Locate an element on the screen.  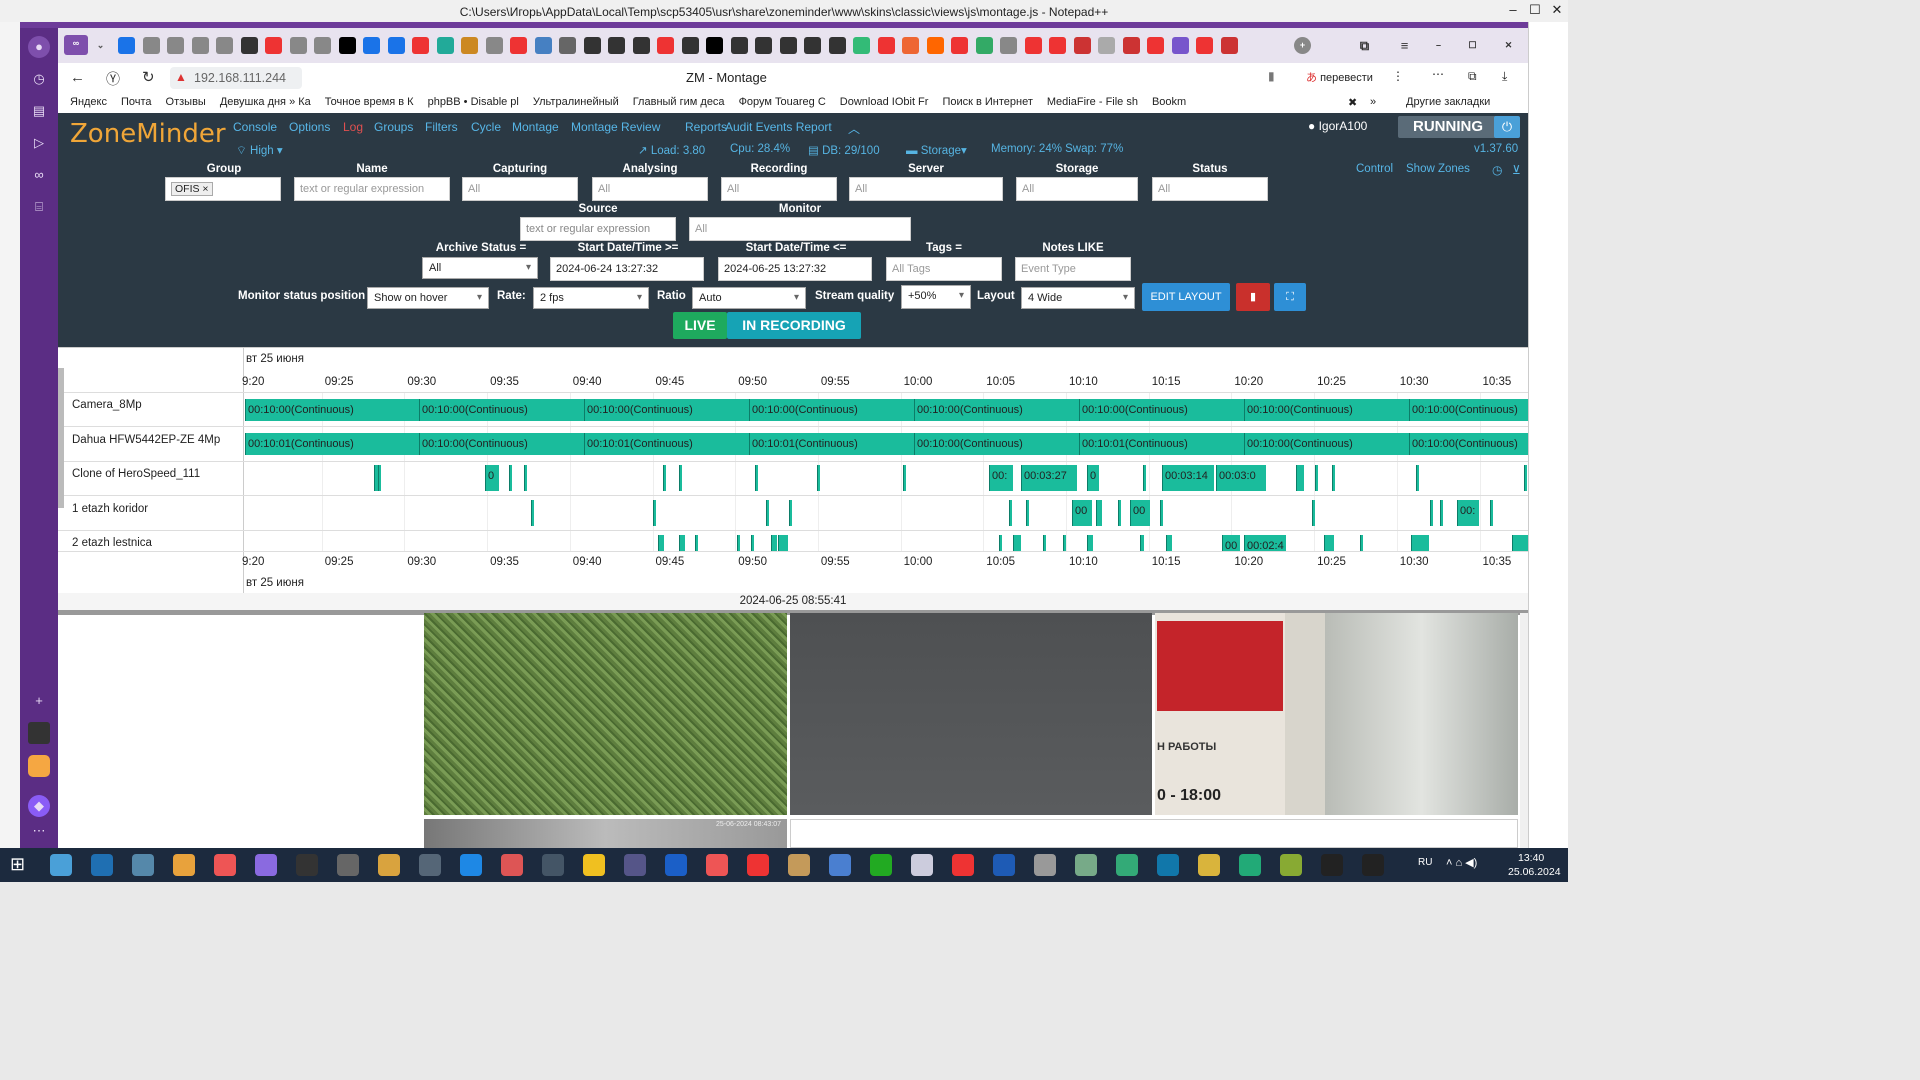
start-le-input: 2024-06-25 13:27:32 is located at coordinates (795, 269).